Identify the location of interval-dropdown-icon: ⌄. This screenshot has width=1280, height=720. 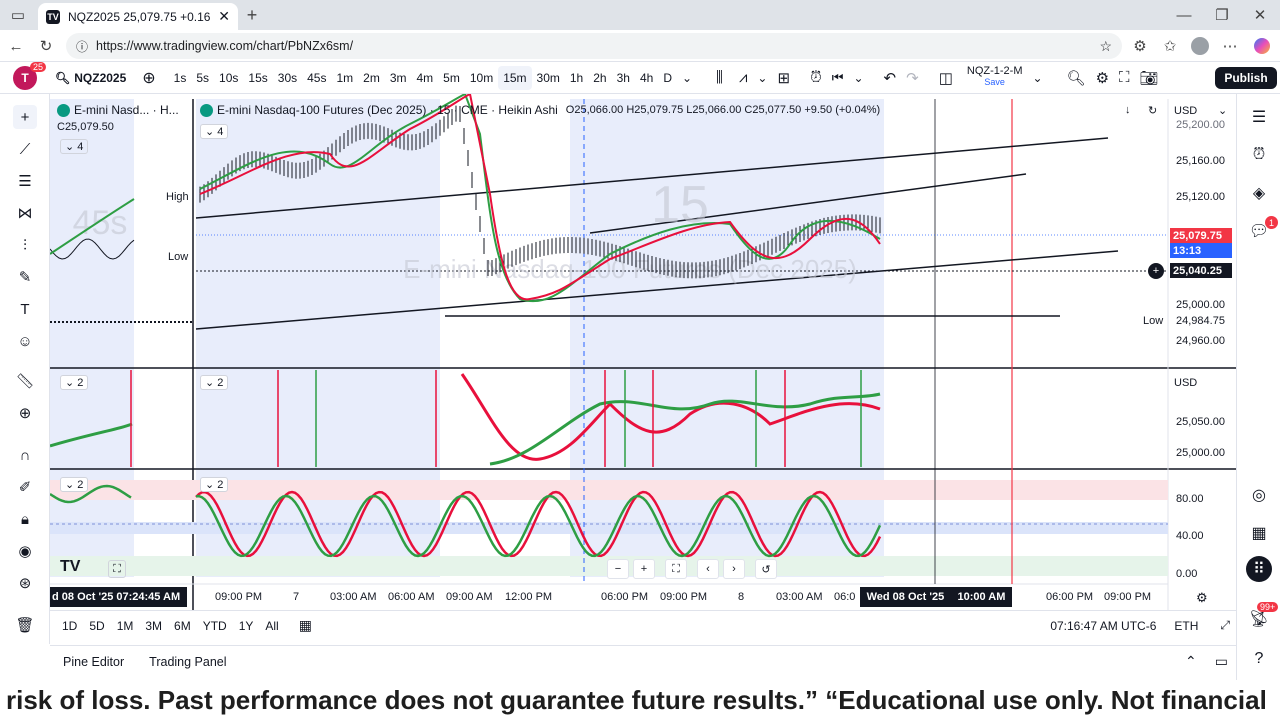
(687, 78).